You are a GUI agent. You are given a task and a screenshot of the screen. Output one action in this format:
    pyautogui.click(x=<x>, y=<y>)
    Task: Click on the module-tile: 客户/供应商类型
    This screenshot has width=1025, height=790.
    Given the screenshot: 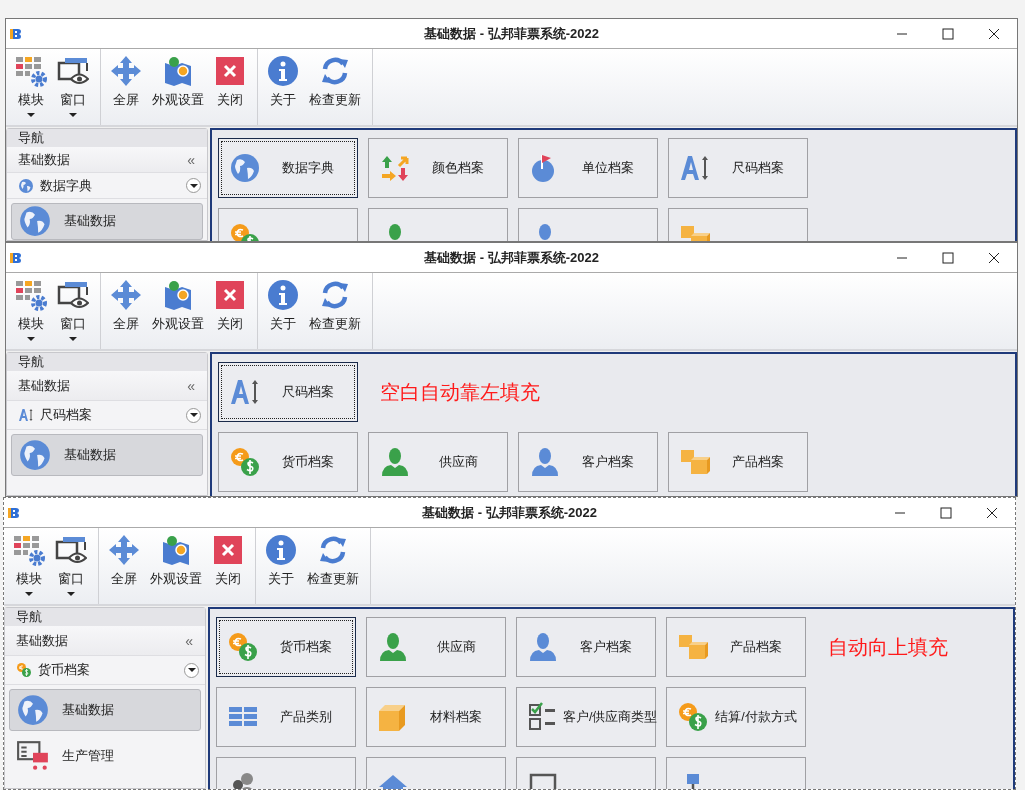 What is the action you would take?
    pyautogui.click(x=586, y=717)
    